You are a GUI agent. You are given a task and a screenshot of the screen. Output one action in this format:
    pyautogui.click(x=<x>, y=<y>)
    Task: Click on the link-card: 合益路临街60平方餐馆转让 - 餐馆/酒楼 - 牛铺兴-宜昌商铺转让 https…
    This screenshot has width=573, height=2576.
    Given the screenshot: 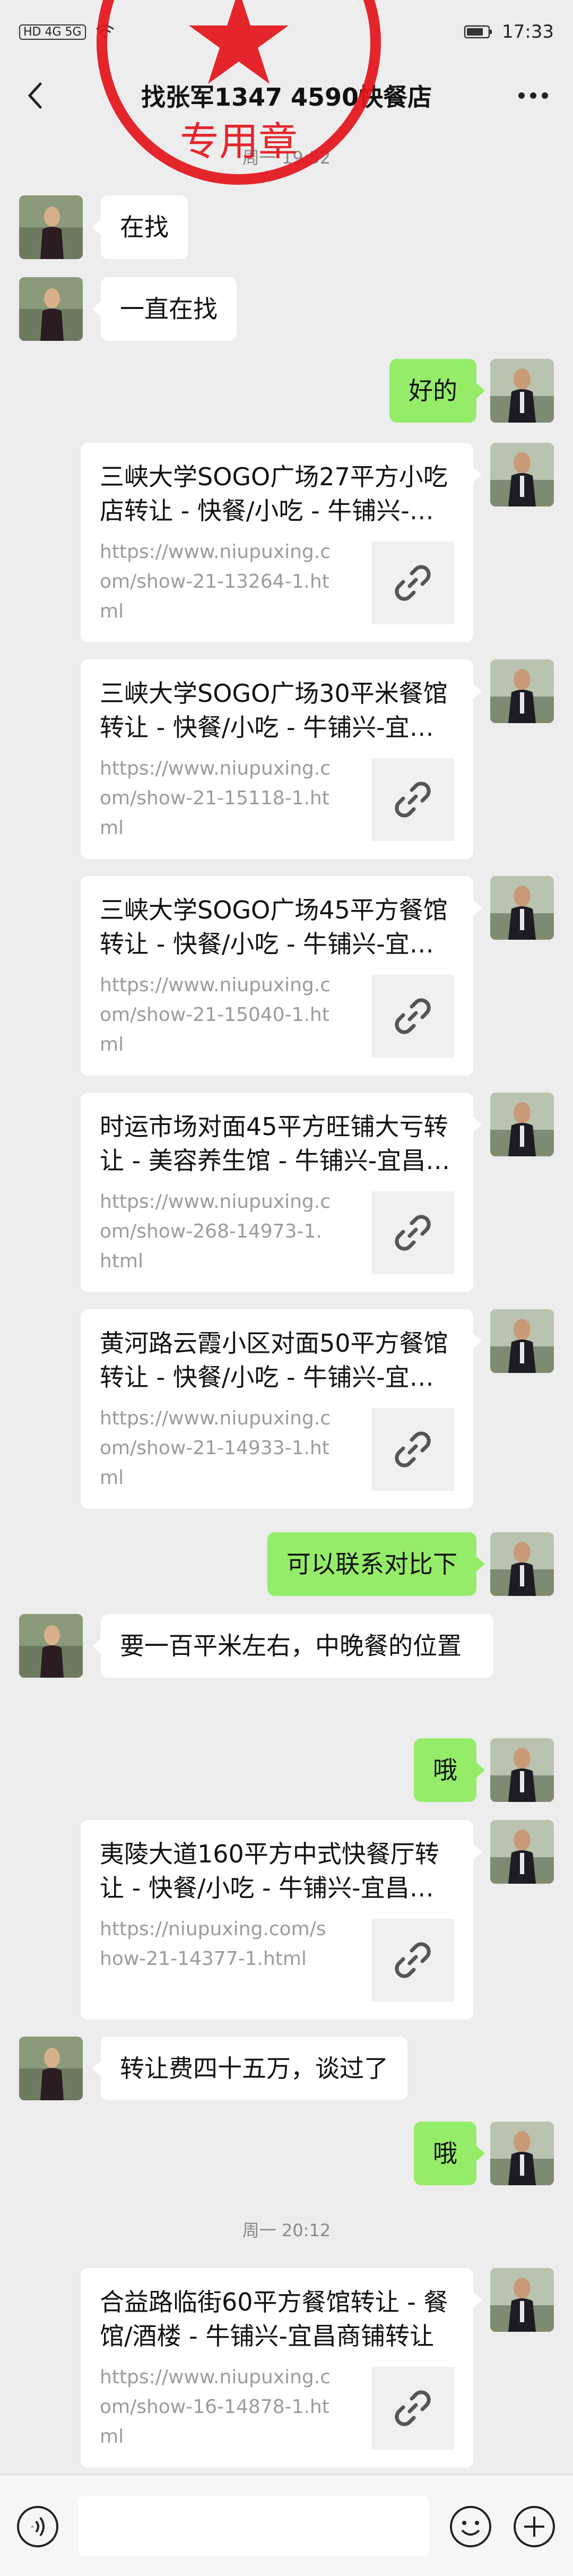 What is the action you would take?
    pyautogui.click(x=281, y=2368)
    